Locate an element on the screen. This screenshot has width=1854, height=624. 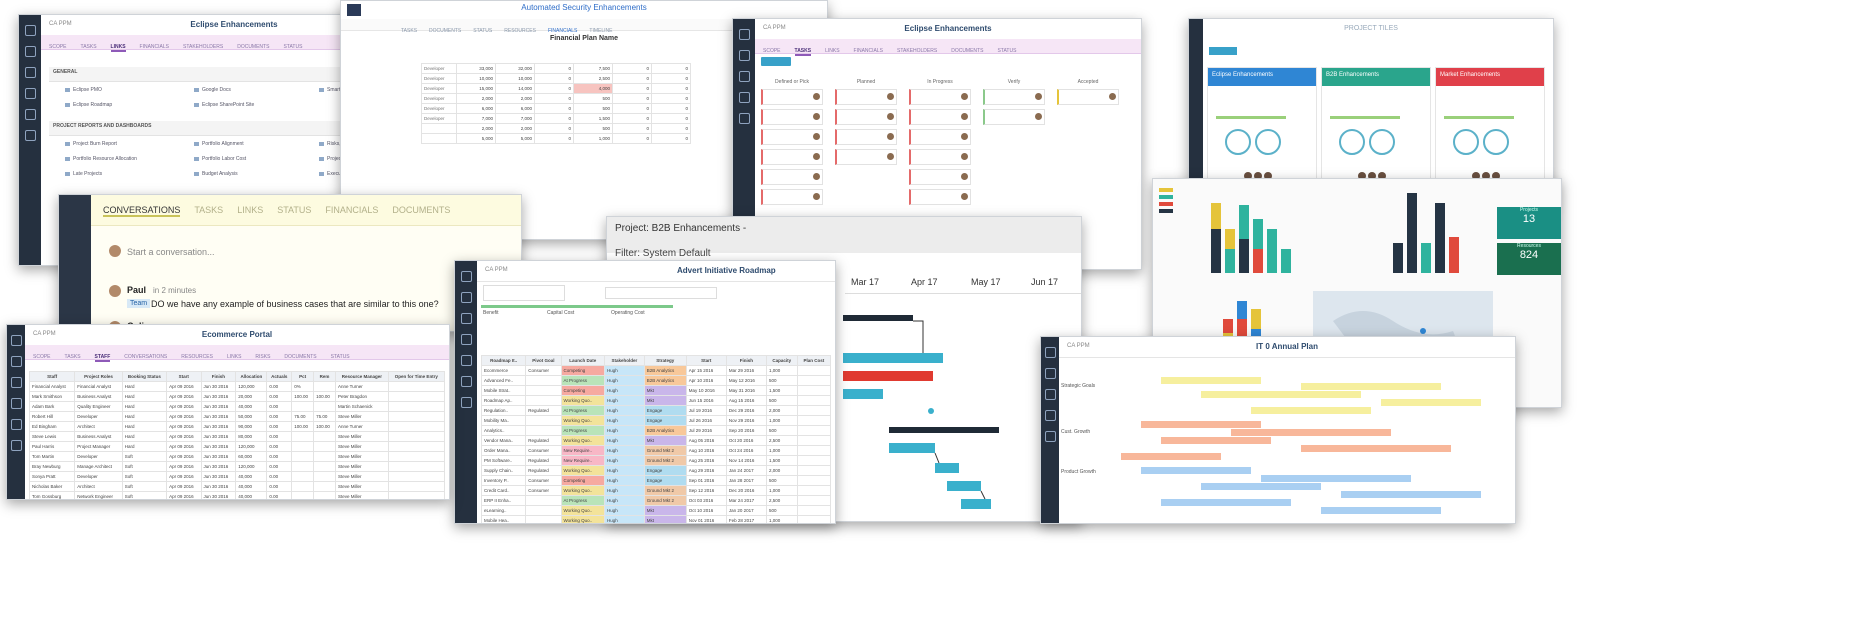
tab-stakeholders: STAKEHOLDERS is located at coordinates (203, 47).